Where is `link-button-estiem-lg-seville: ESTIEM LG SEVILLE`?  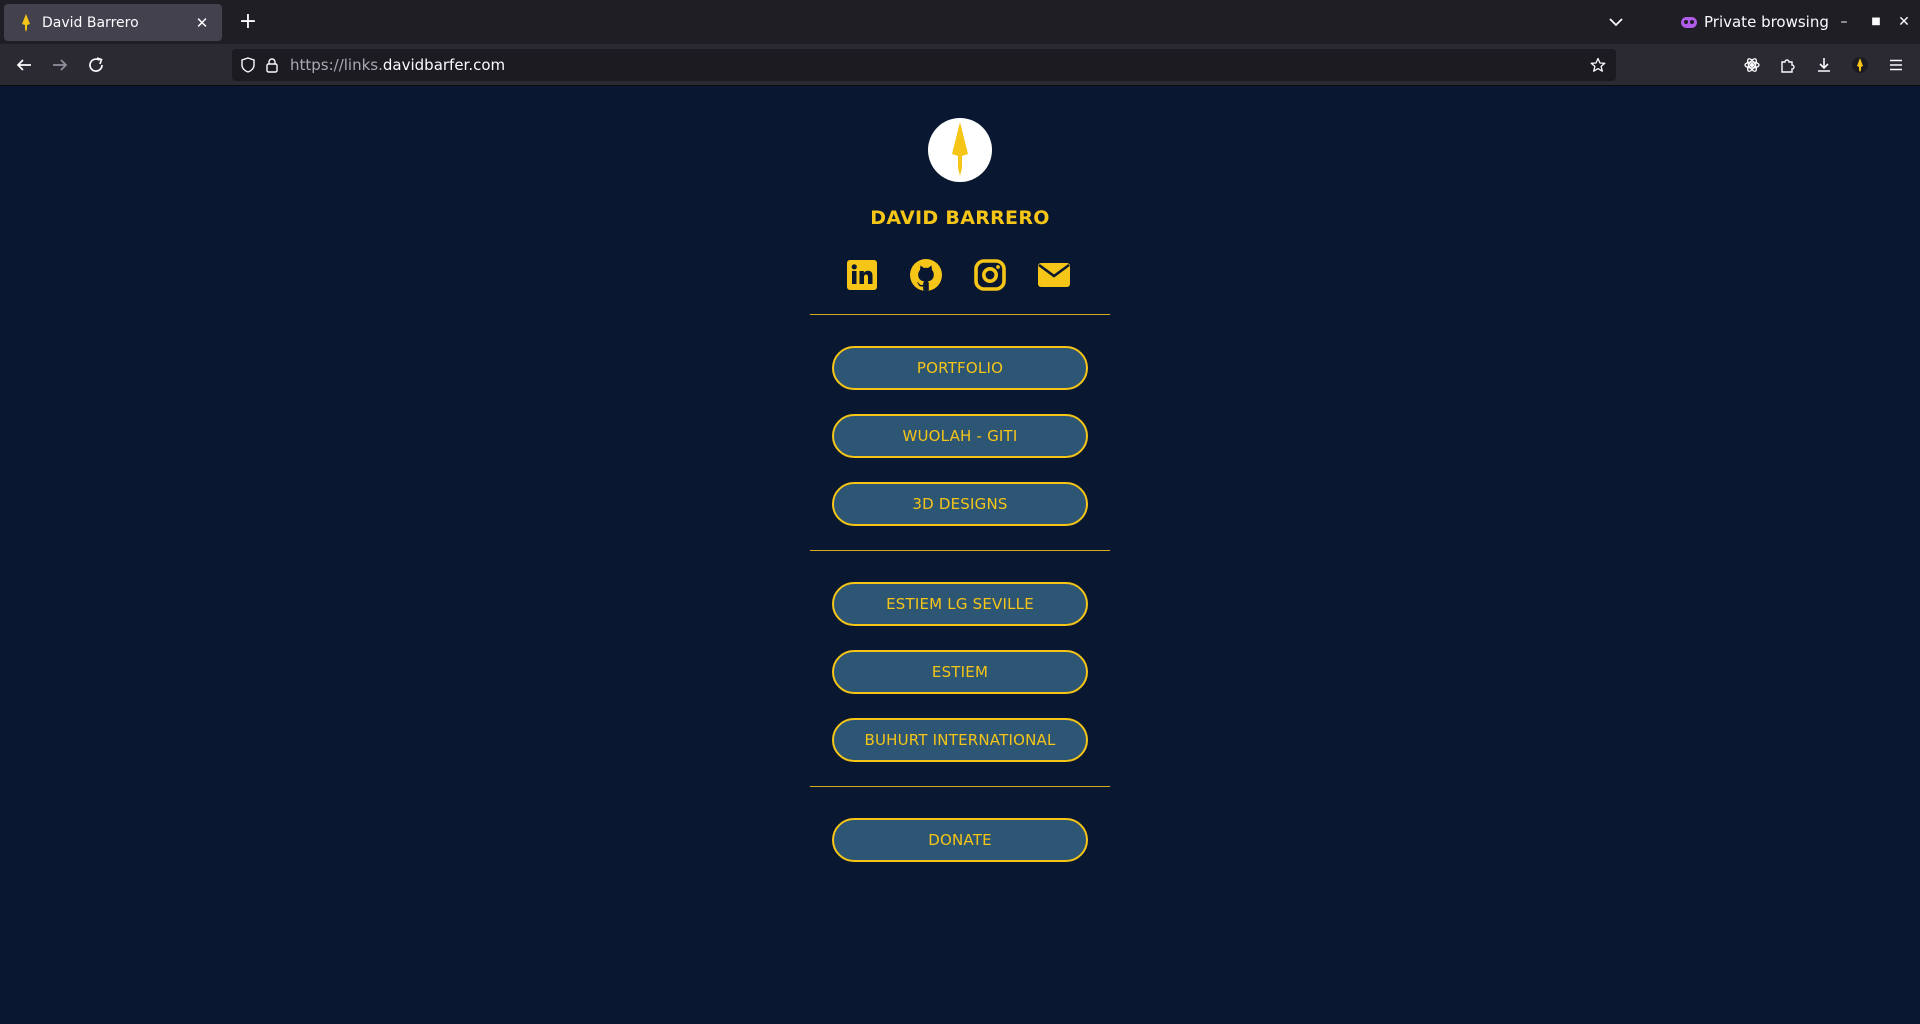 link-button-estiem-lg-seville: ESTIEM LG SEVILLE is located at coordinates (960, 604).